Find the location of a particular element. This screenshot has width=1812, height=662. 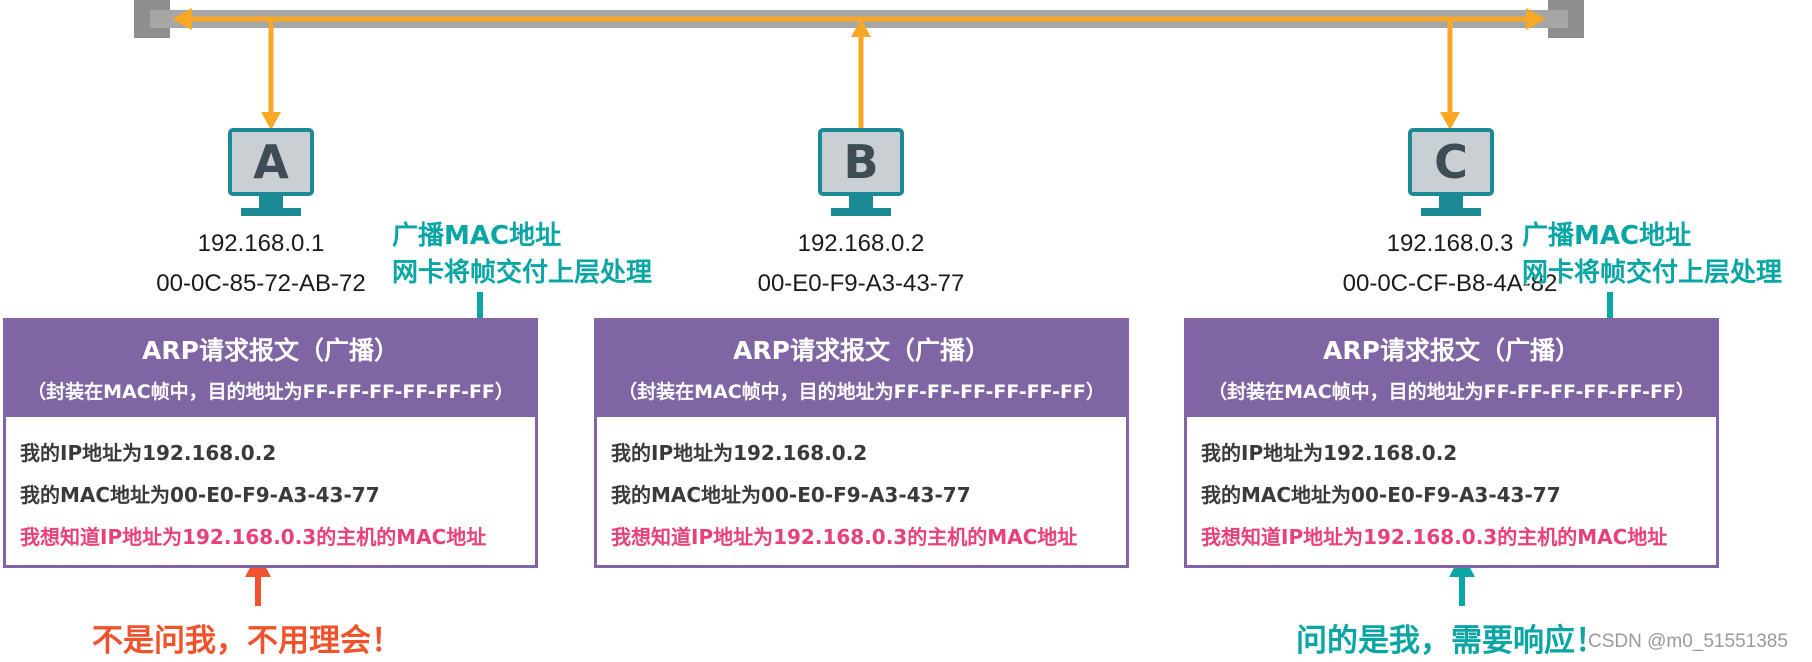

host-a-computer-icon: A is located at coordinates (271, 180).